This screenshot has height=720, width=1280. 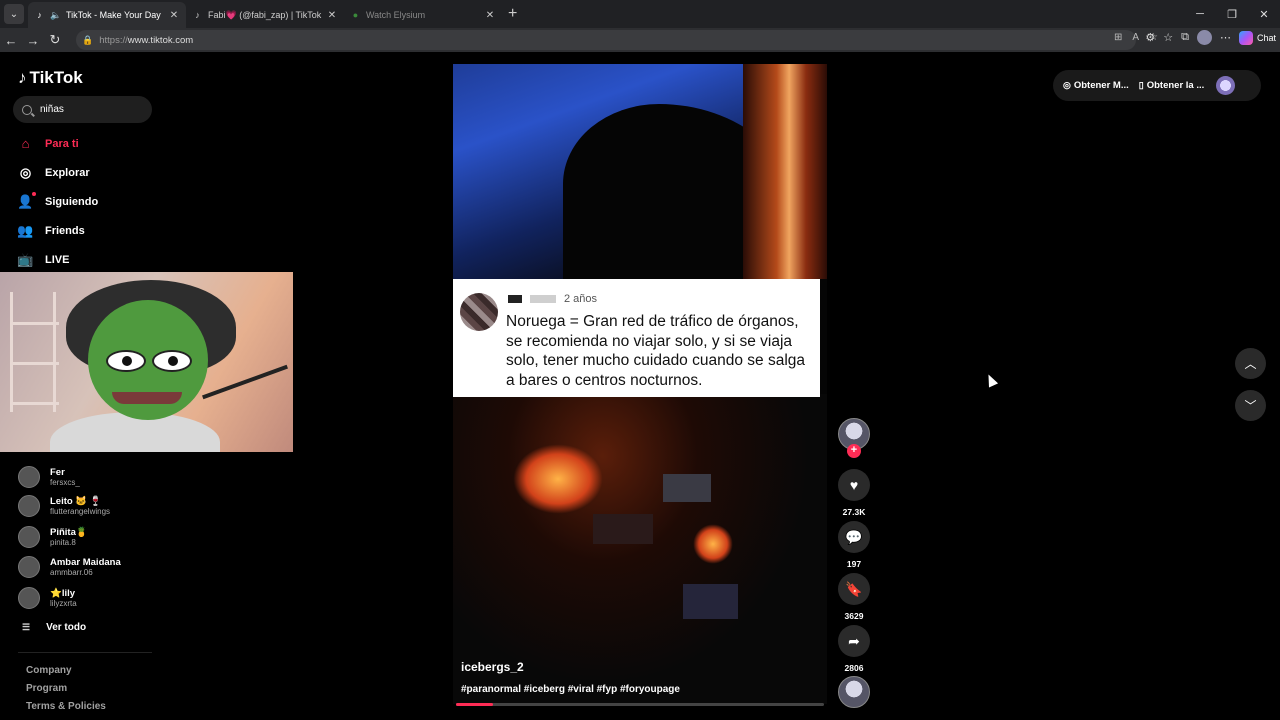 I want to click on share-action: ➦ 2806, so click(x=854, y=649).